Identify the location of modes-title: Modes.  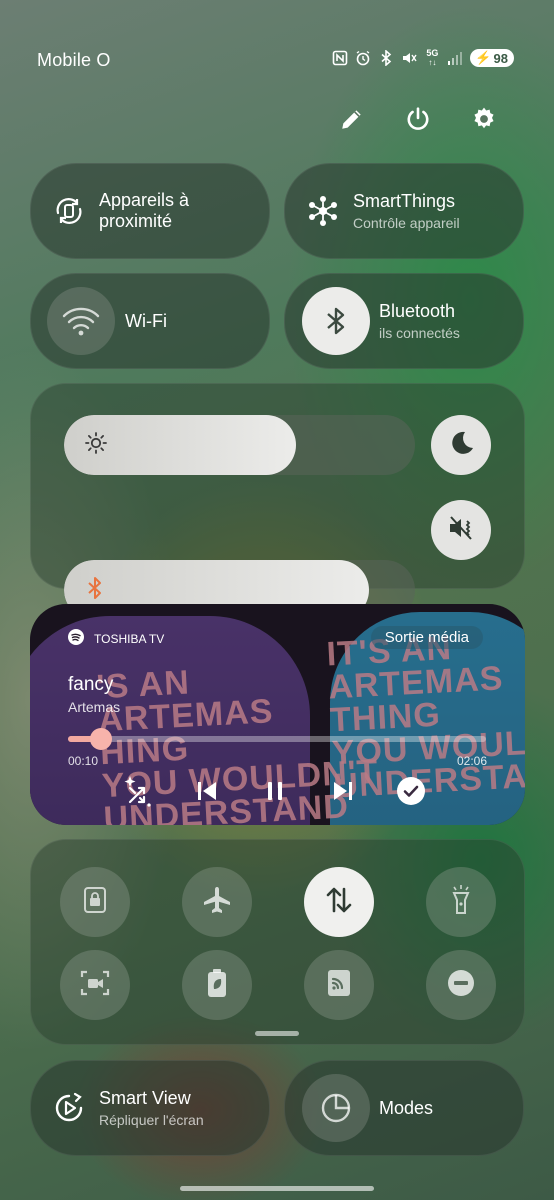
(406, 1107).